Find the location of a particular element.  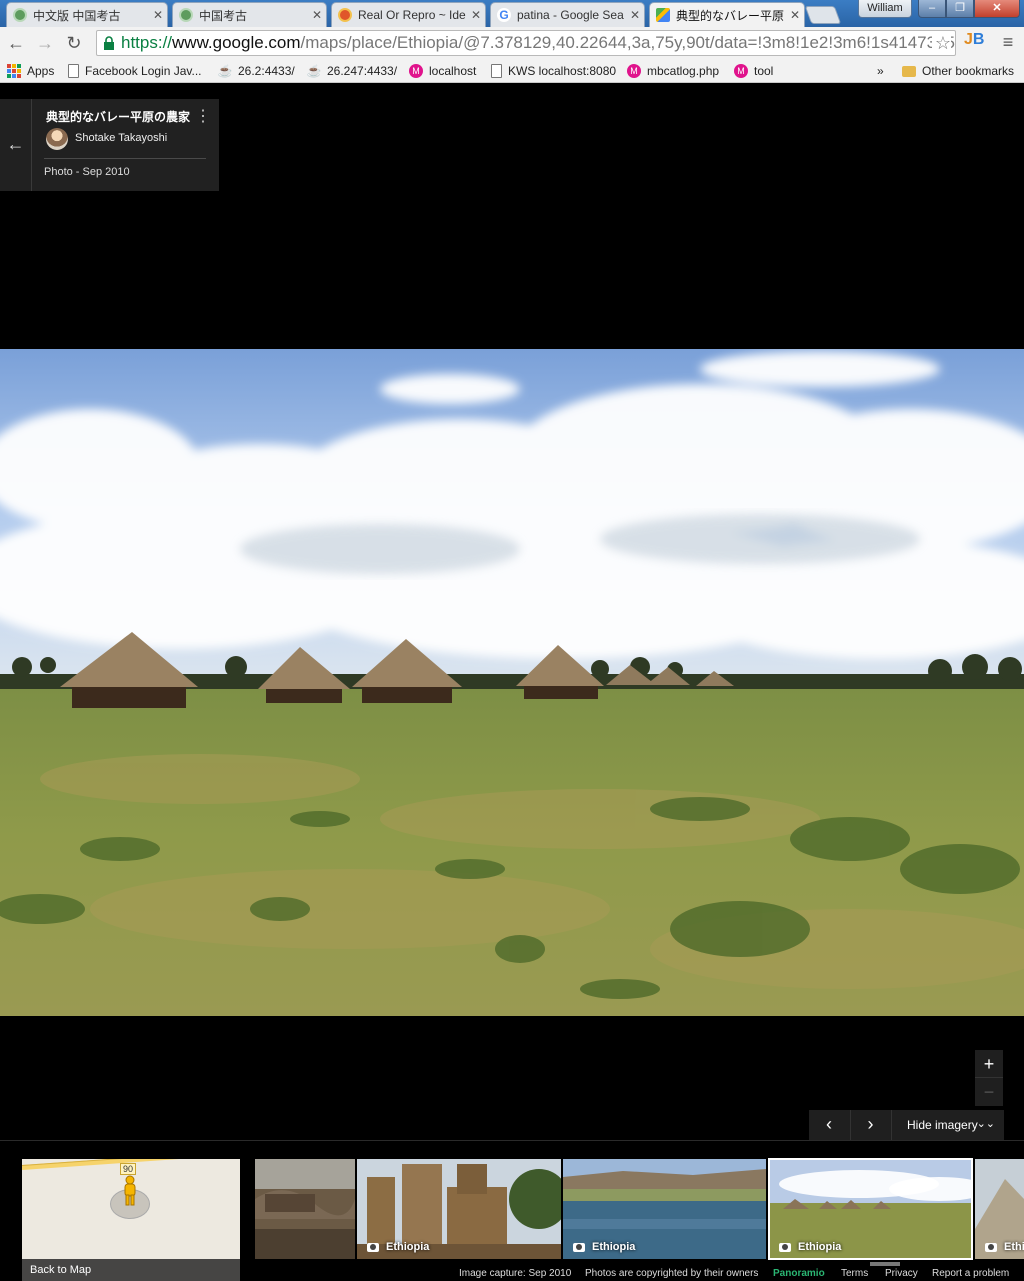

previous-photo-button: ‹ is located at coordinates (829, 1125).